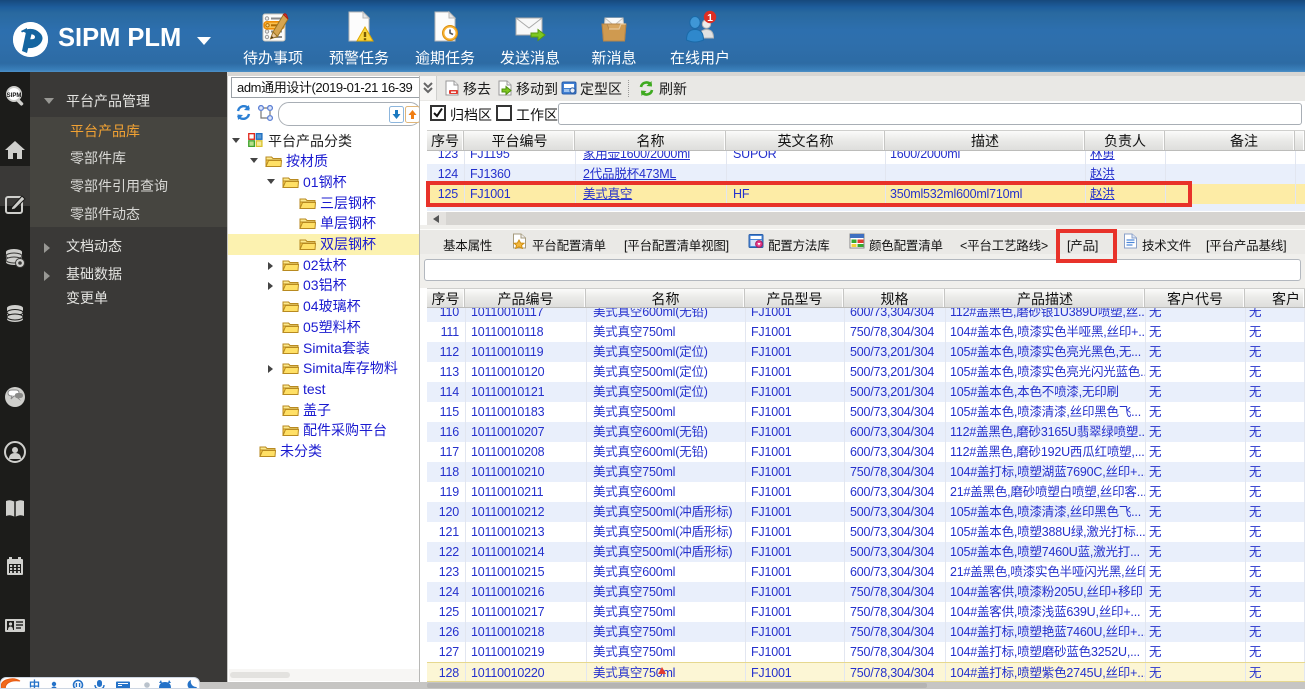  What do you see at coordinates (14, 96) in the screenshot?
I see `svg-text: SIPM` at bounding box center [14, 96].